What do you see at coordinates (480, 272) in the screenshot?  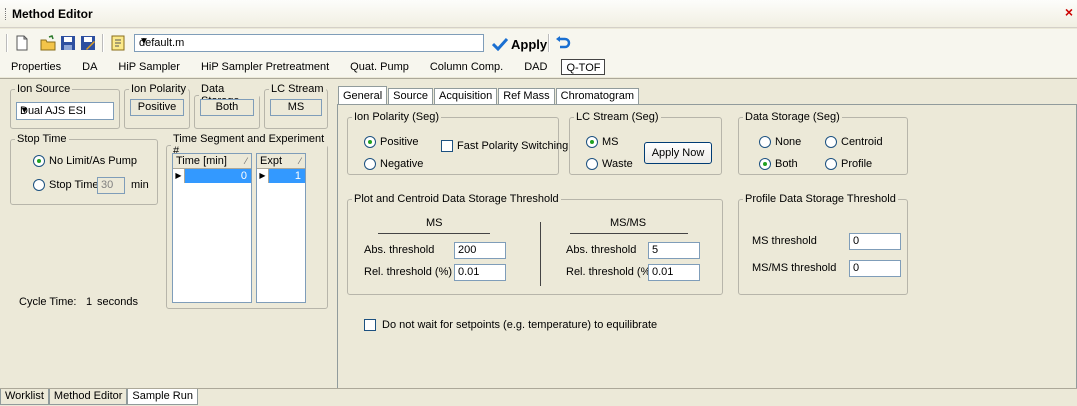 I see `ms-rel-input: 0.01` at bounding box center [480, 272].